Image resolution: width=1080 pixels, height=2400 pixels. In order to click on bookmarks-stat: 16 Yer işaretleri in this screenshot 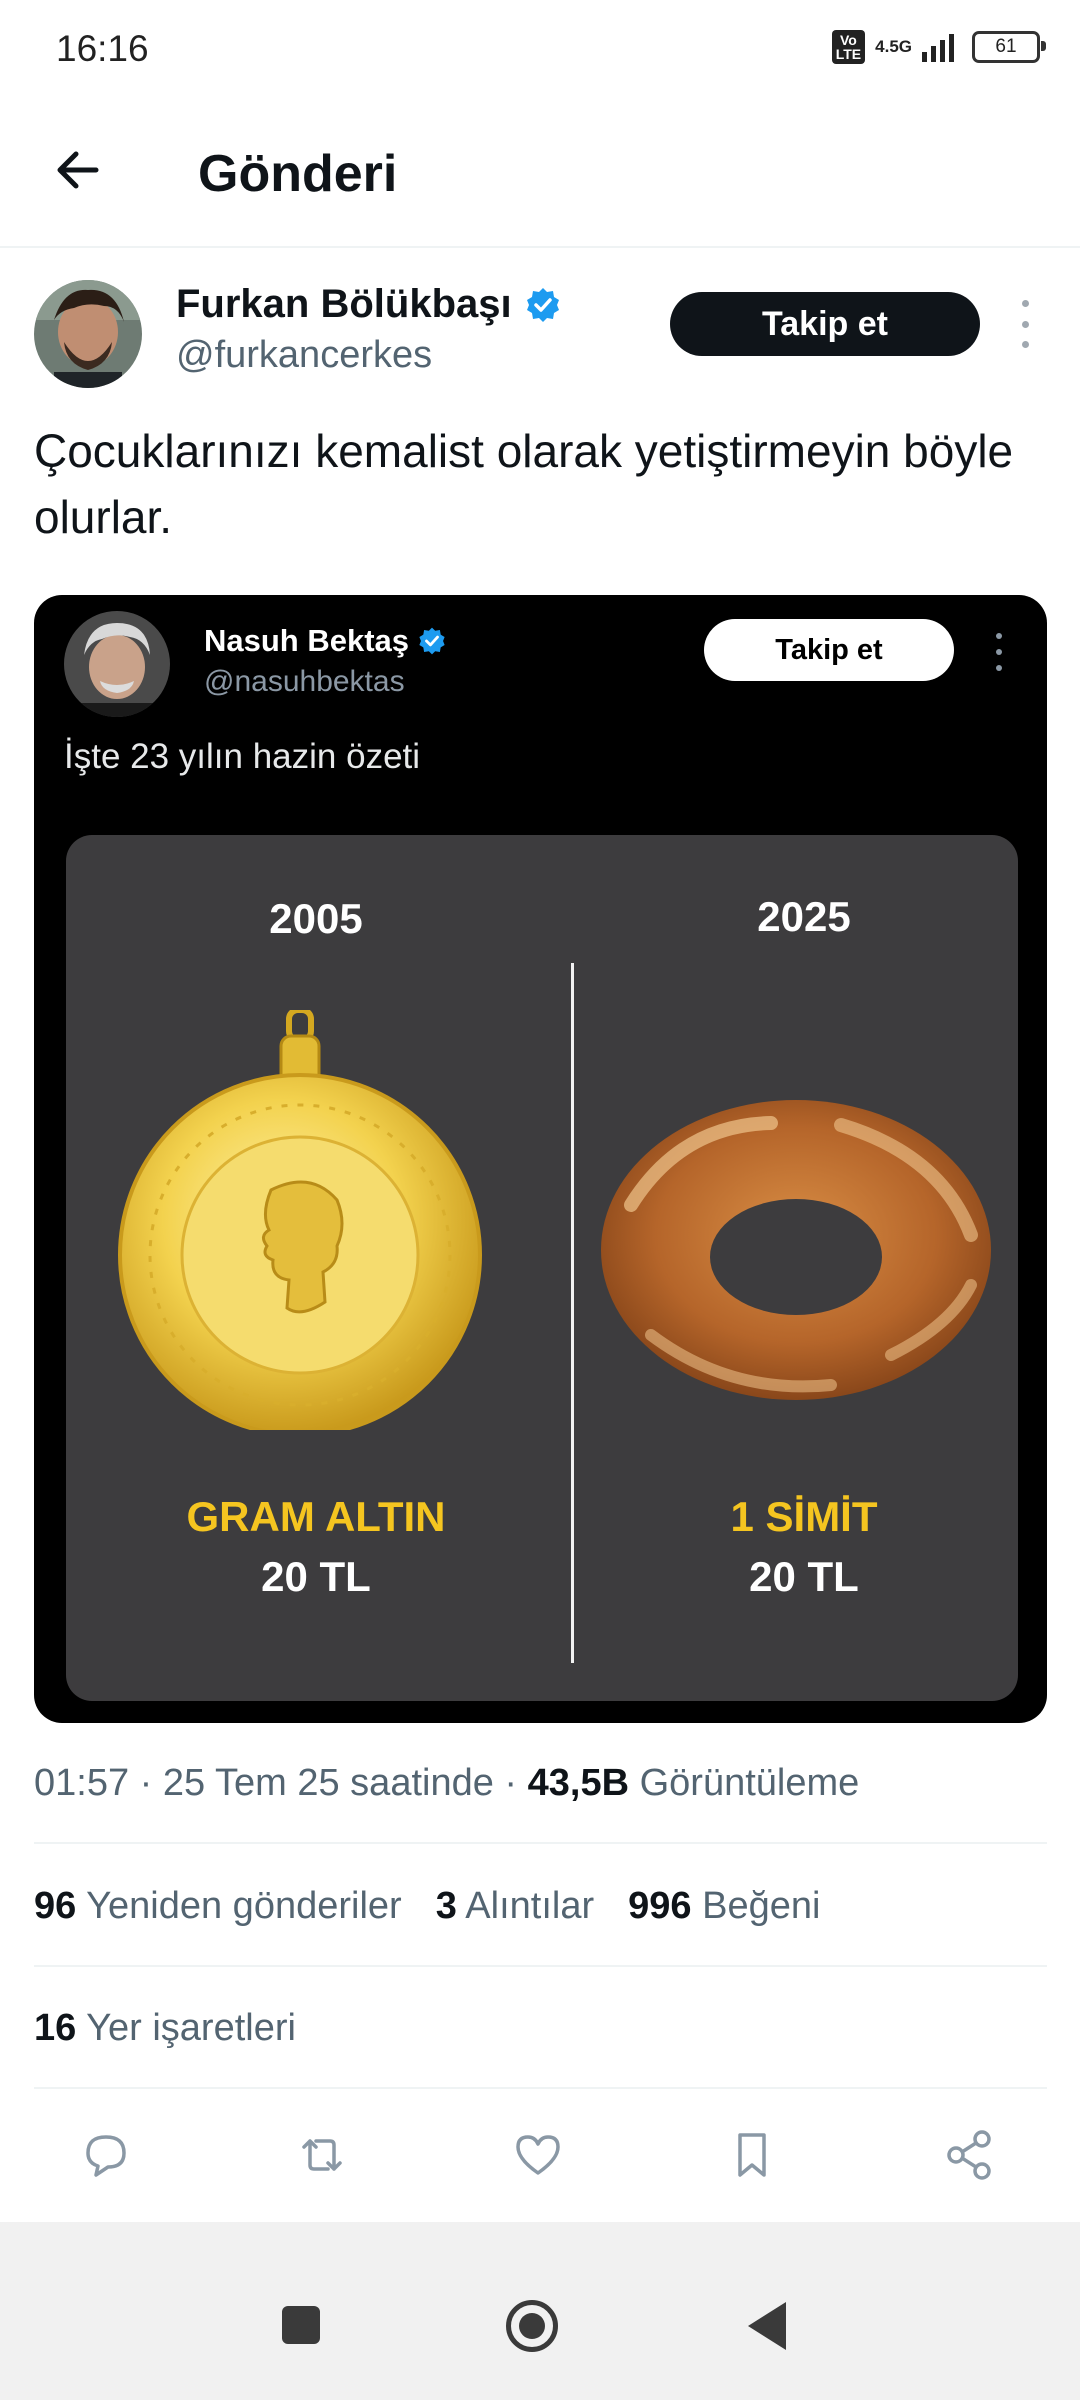, I will do `click(165, 2028)`.